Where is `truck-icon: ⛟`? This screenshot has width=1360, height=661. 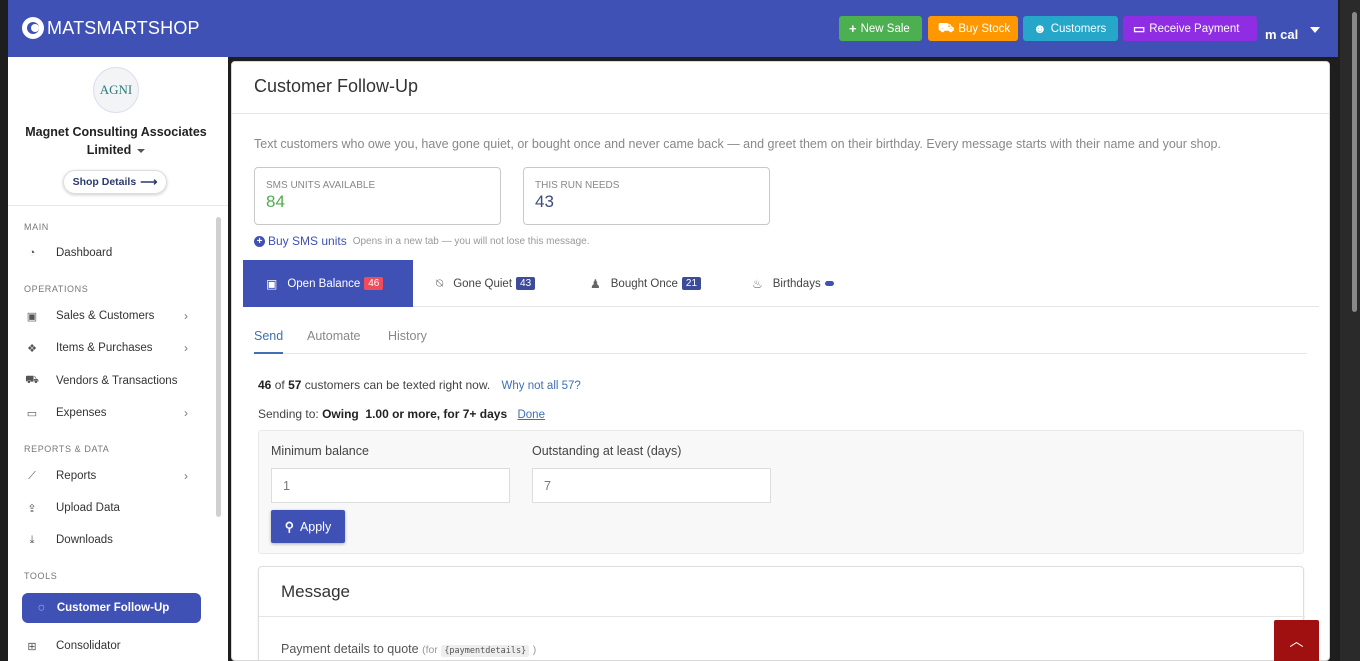 truck-icon: ⛟ is located at coordinates (32, 380).